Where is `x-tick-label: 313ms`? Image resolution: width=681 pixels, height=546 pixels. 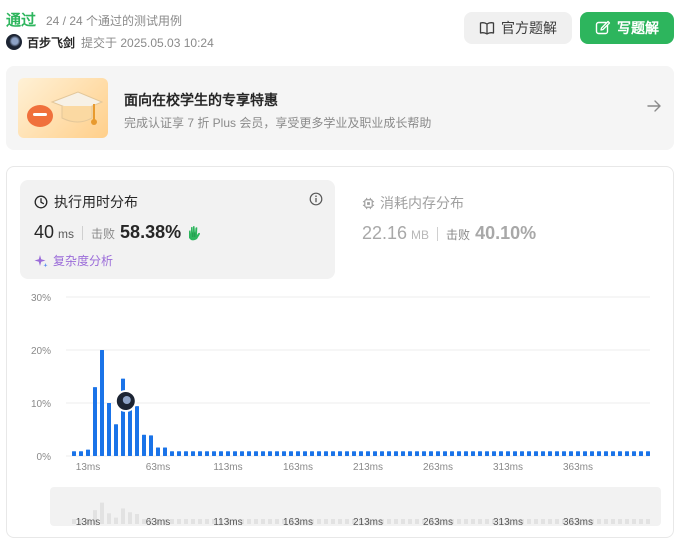 x-tick-label: 313ms is located at coordinates (508, 467).